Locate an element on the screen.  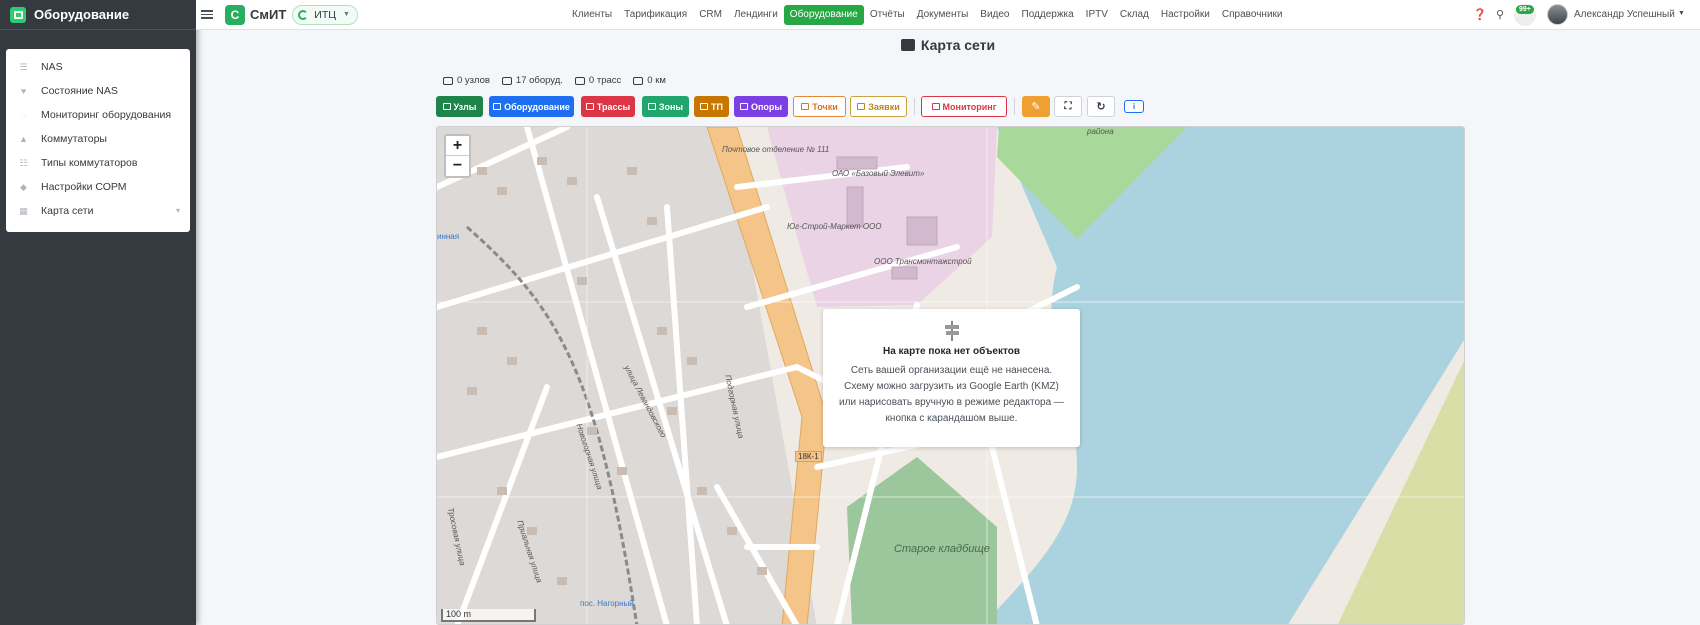
zoom-out-button: − is located at coordinates (457, 166).